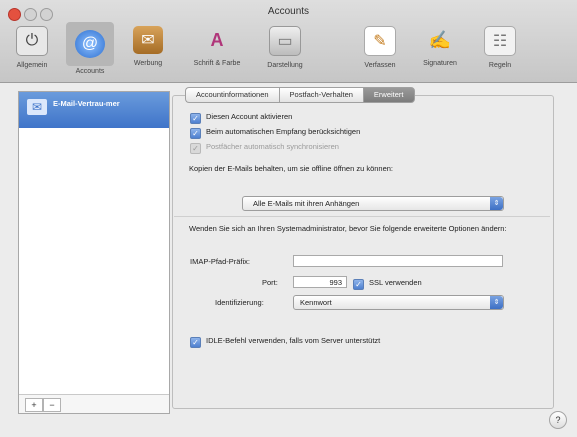 The height and width of the screenshot is (437, 577). Describe the element at coordinates (440, 63) in the screenshot. I see `toolbar-item-label: Signaturen` at that location.